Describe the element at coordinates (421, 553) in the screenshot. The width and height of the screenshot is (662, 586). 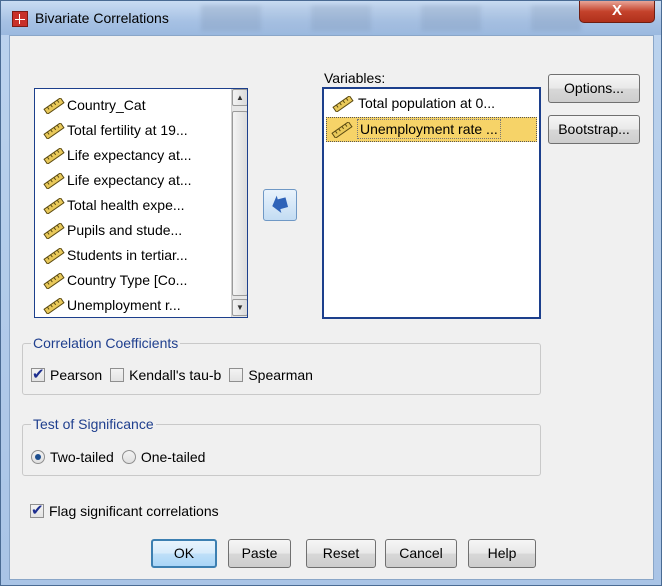
I see `cancel-button: Cancel` at that location.